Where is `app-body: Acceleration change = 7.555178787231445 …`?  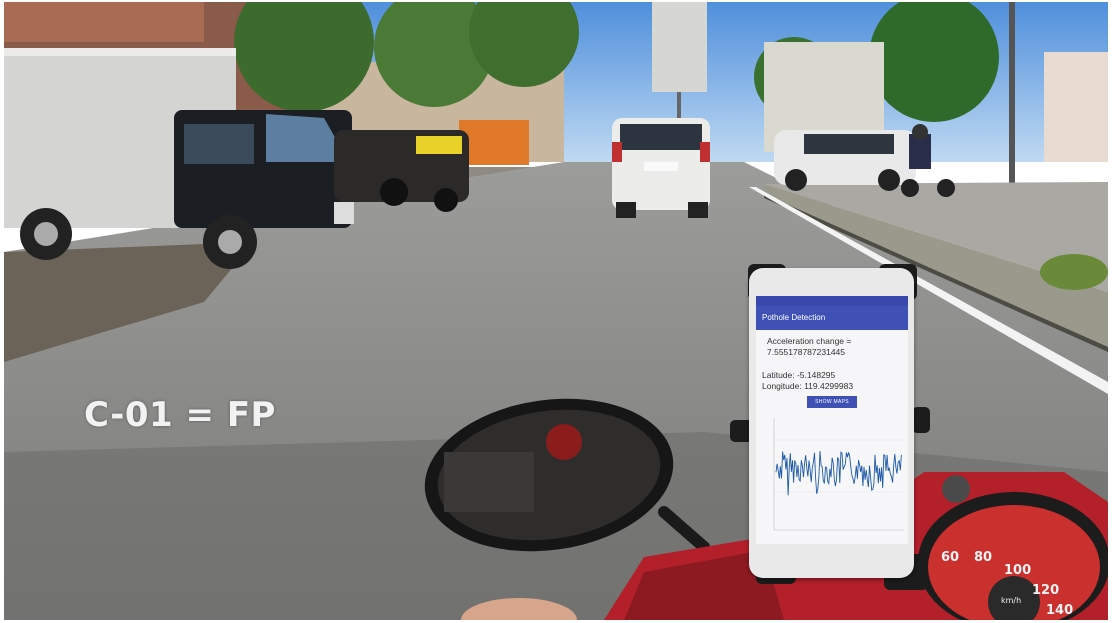
app-body: Acceleration change = 7.555178787231445 … is located at coordinates (832, 369).